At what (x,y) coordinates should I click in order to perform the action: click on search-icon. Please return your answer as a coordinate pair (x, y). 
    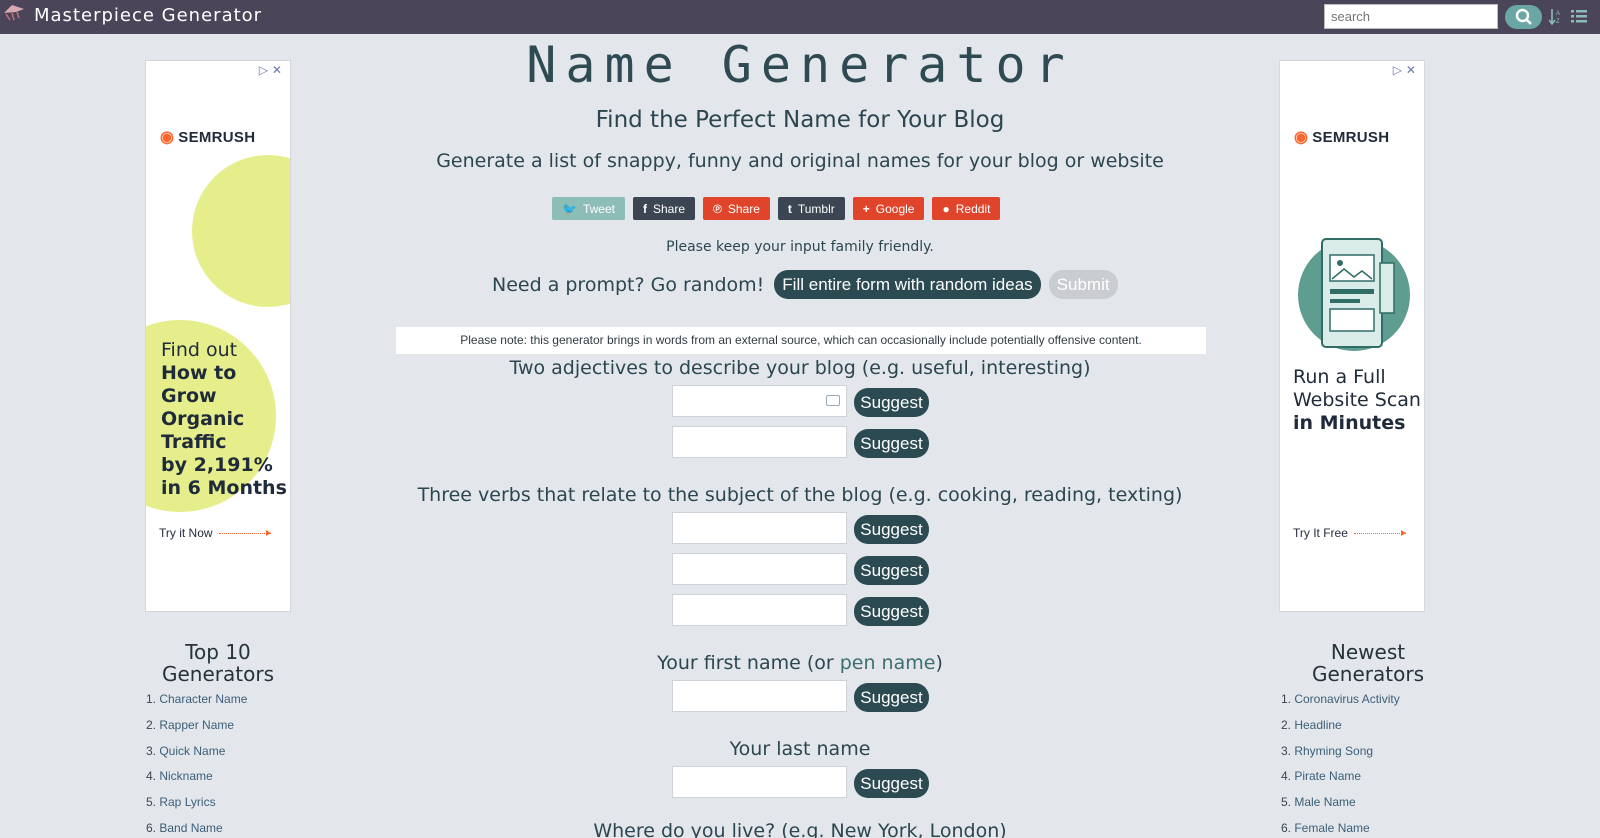
    Looking at the image, I should click on (1523, 16).